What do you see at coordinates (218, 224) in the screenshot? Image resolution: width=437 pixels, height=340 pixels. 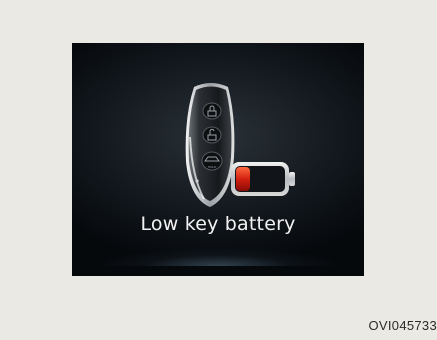 I see `warning-message: Low key battery` at bounding box center [218, 224].